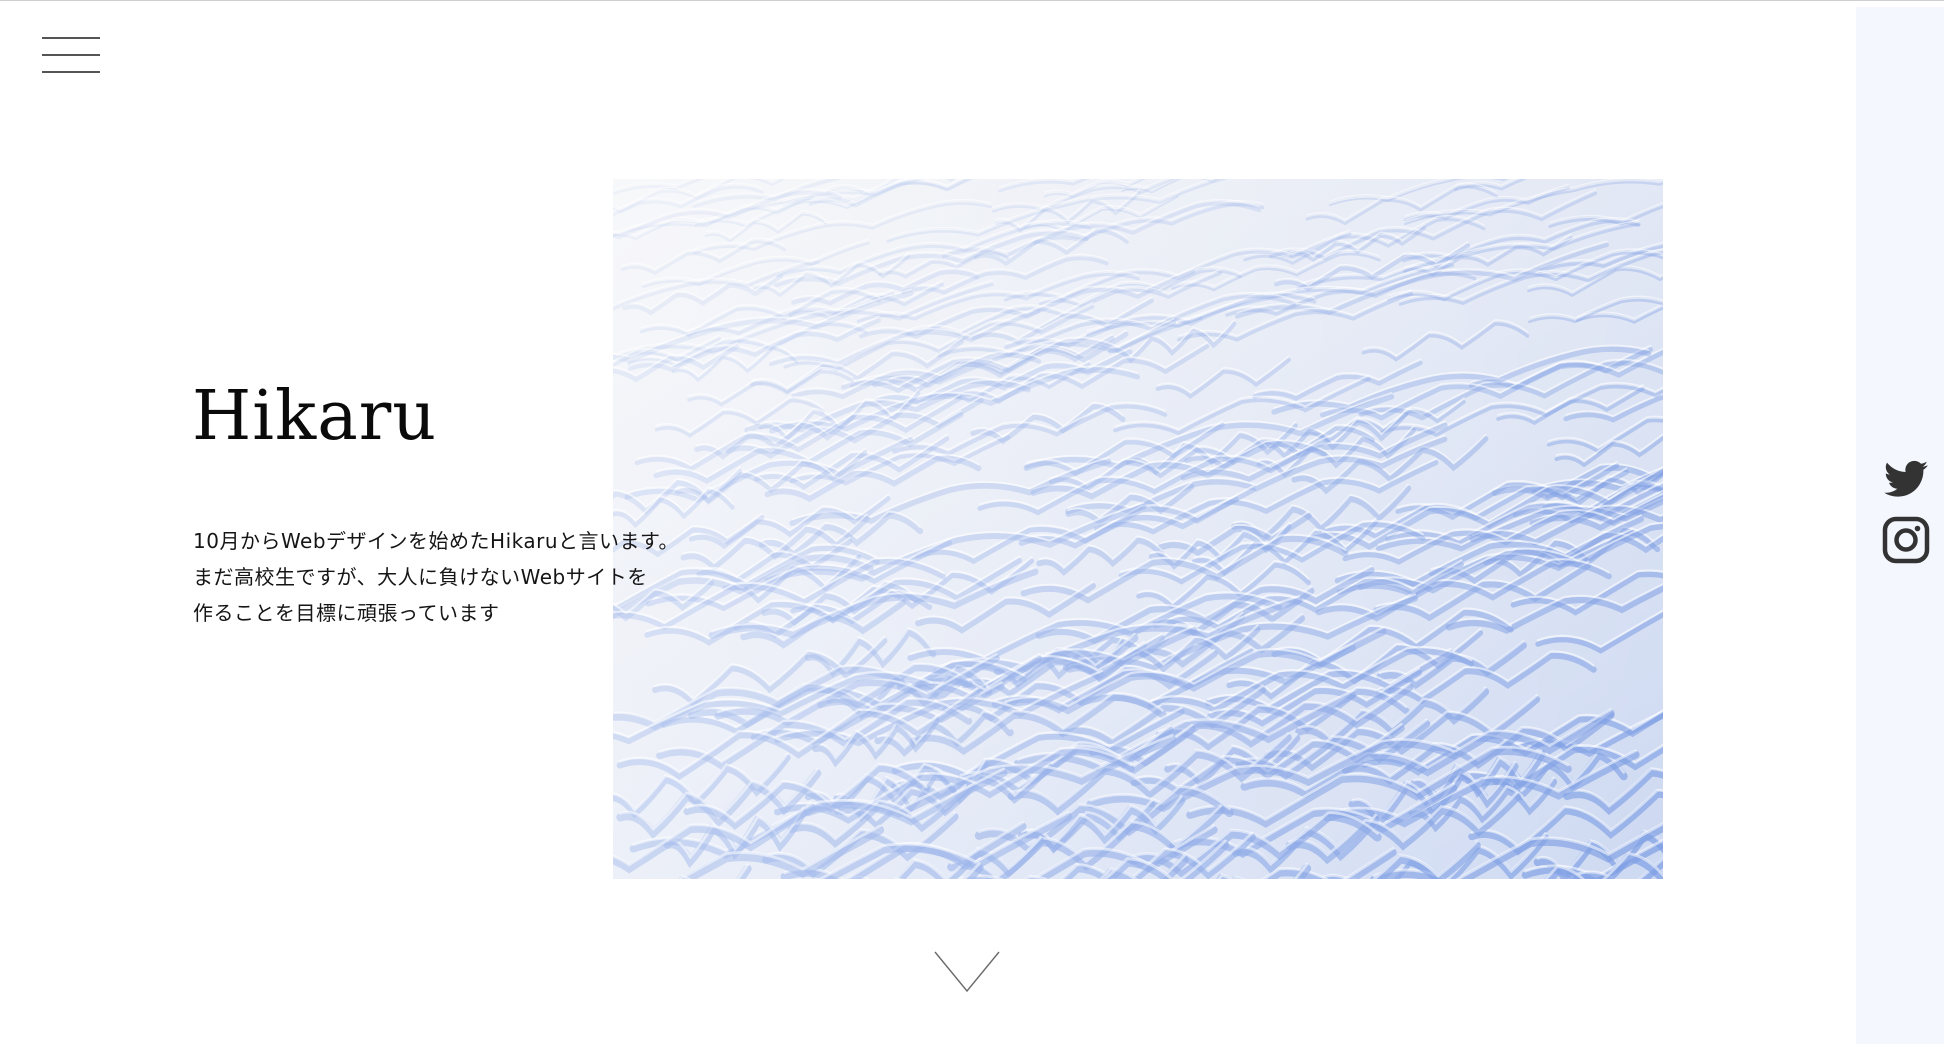 This screenshot has height=1044, width=1944. What do you see at coordinates (315, 416) in the screenshot?
I see `site-title: Hikaru` at bounding box center [315, 416].